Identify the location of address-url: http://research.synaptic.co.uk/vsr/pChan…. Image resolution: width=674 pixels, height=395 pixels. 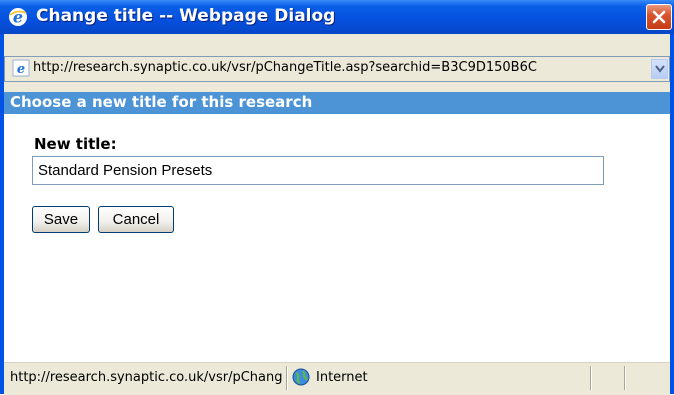
(341, 69).